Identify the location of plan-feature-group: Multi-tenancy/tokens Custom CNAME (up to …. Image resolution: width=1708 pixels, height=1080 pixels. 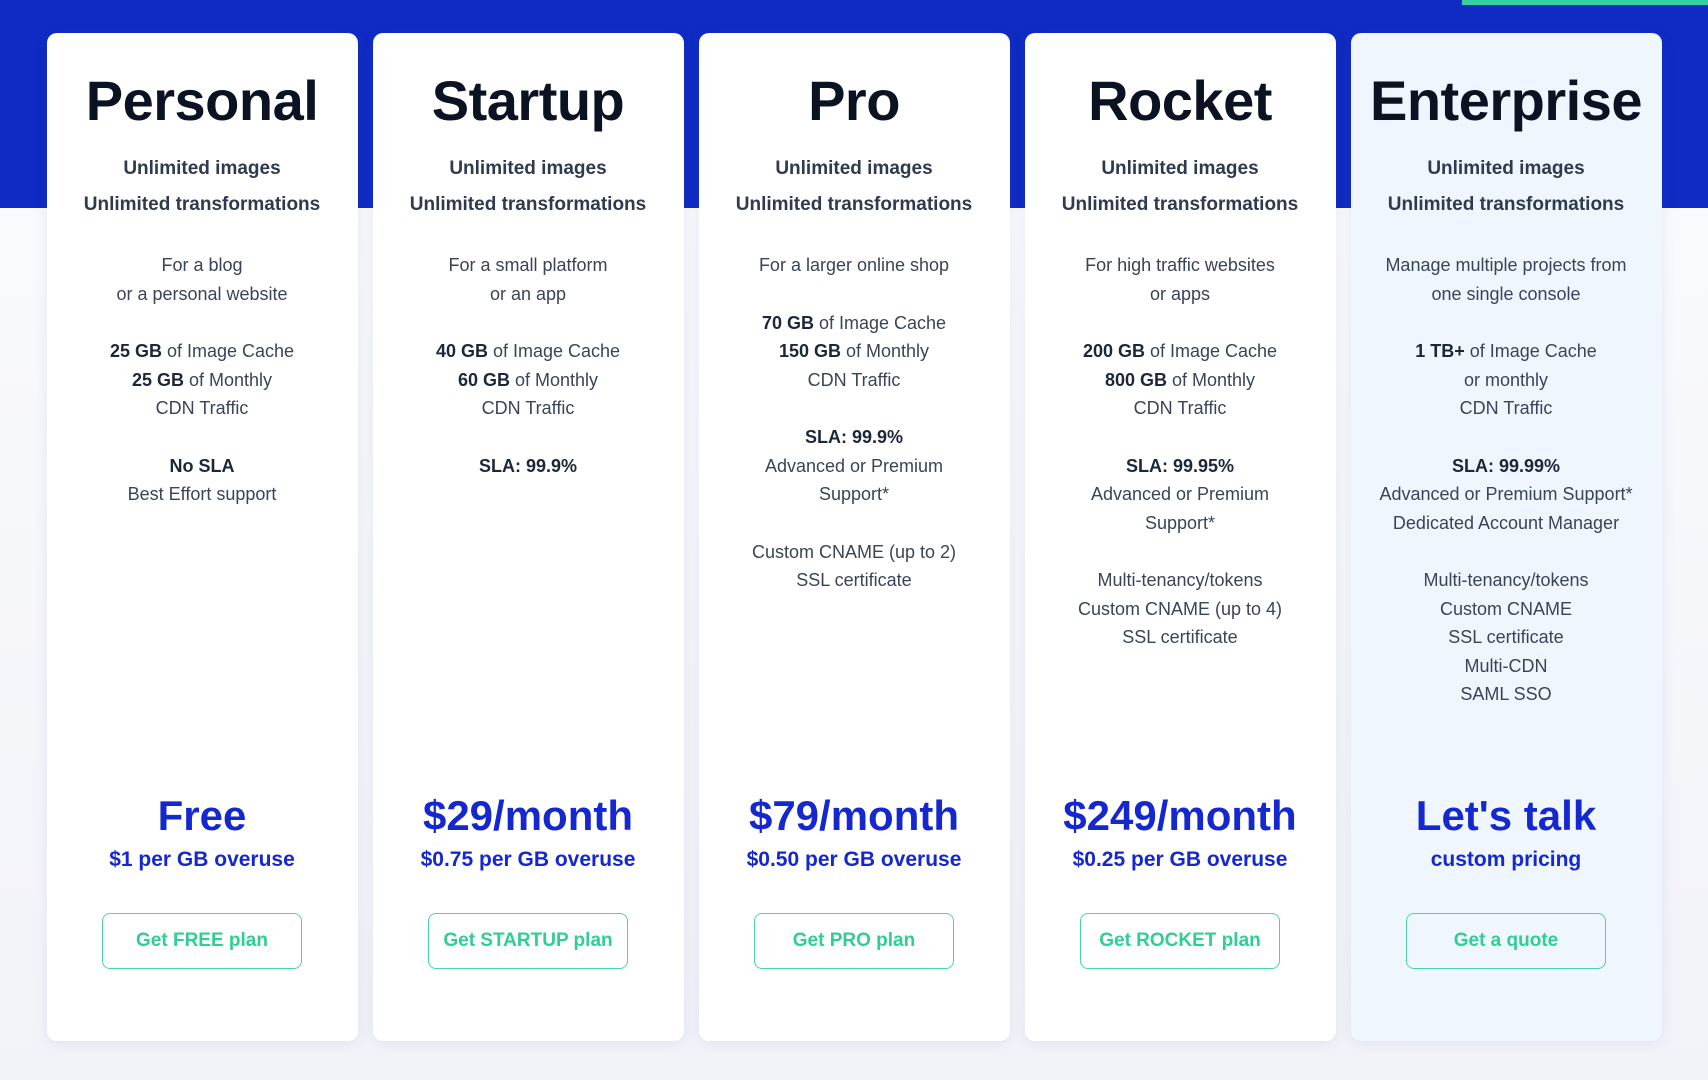
(1180, 609).